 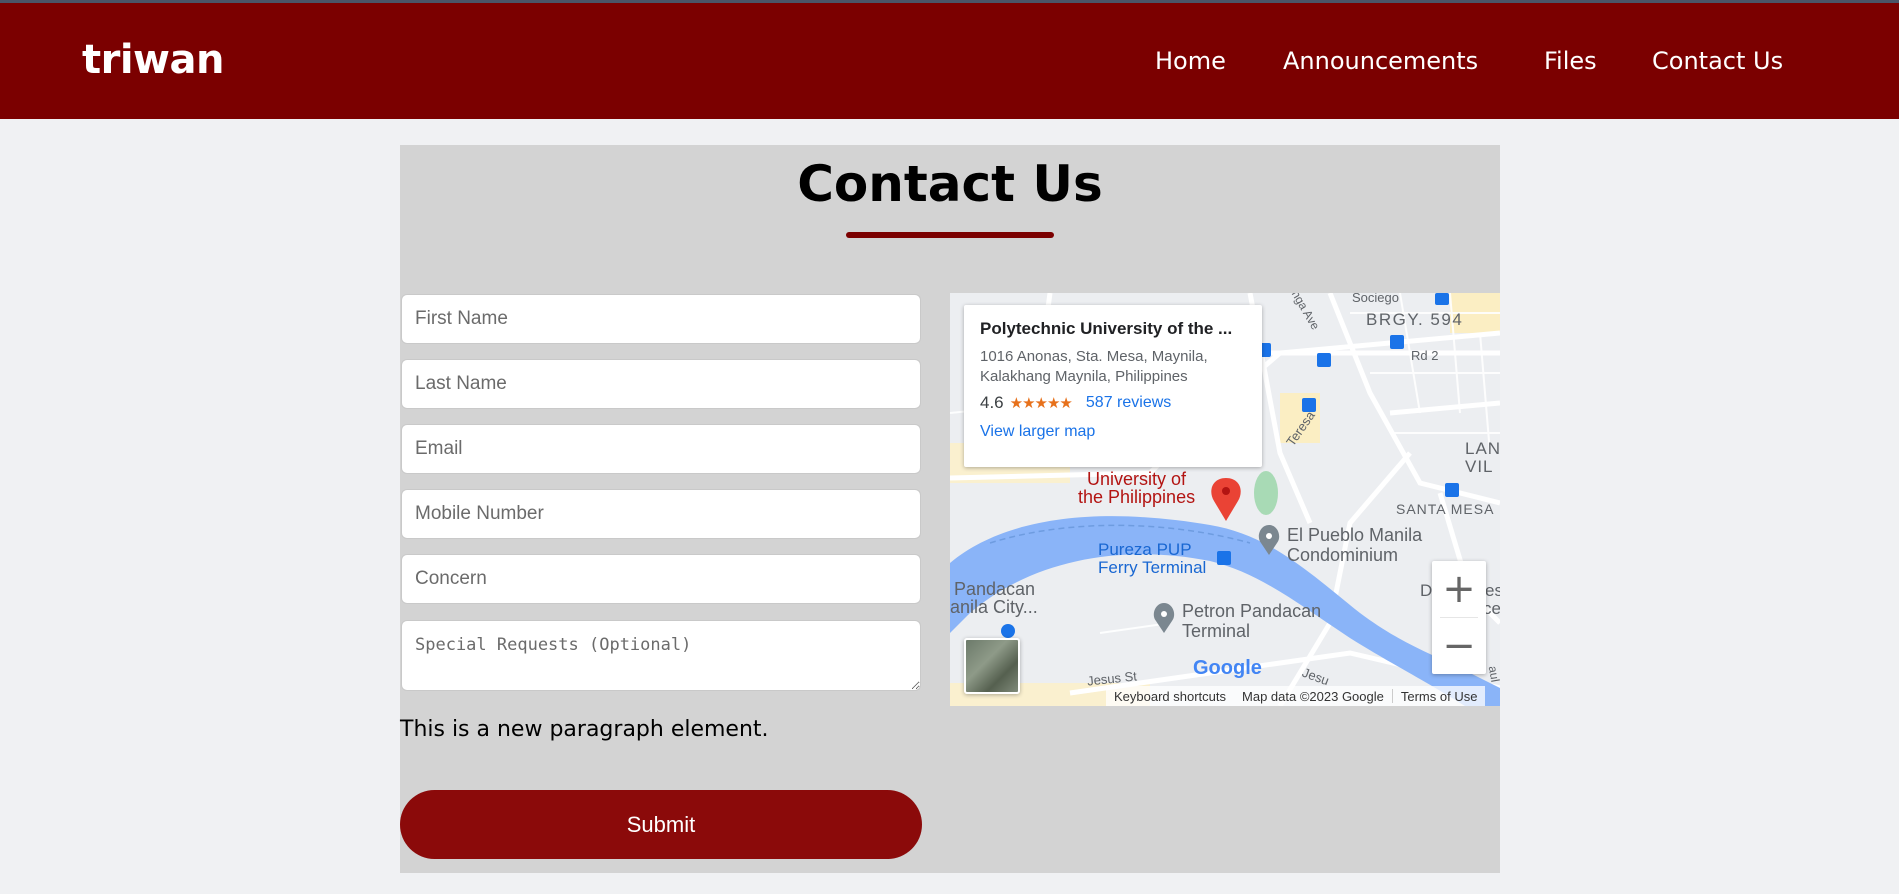 I want to click on map-label-vil: VIL, so click(x=1479, y=466).